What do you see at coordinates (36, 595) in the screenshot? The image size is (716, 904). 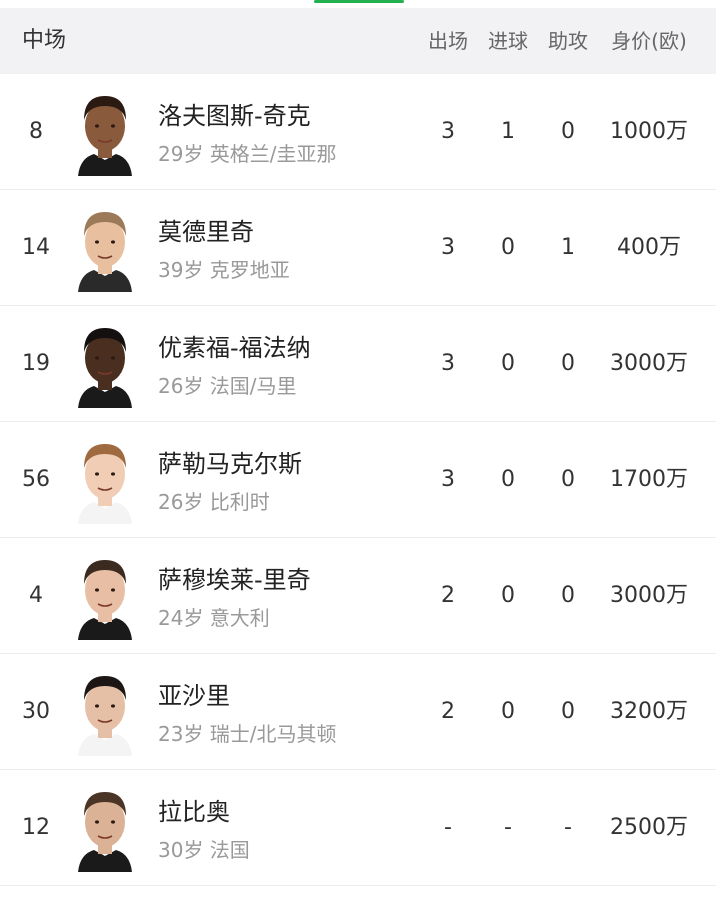 I see `player-number: 4` at bounding box center [36, 595].